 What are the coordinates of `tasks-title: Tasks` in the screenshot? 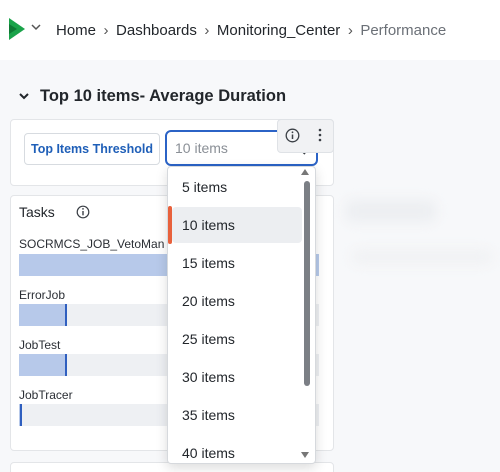 It's located at (37, 212).